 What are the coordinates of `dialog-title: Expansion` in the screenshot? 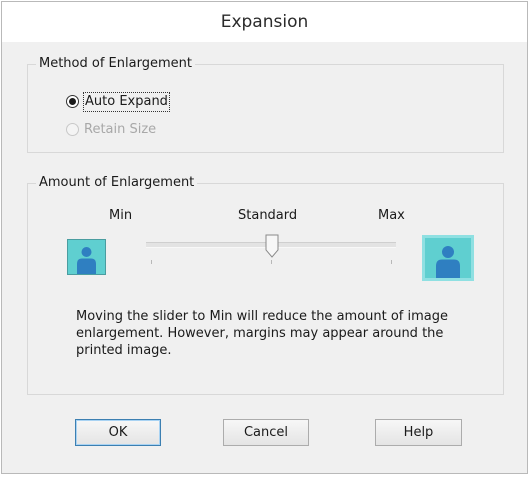 It's located at (264, 22).